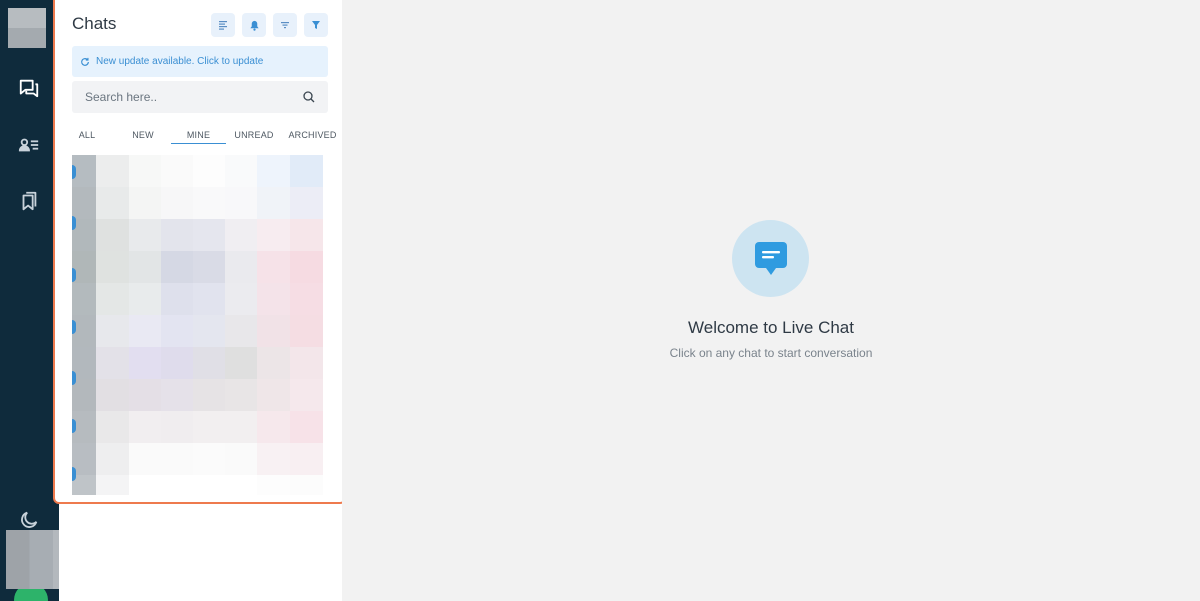 The height and width of the screenshot is (601, 1200). What do you see at coordinates (771, 353) in the screenshot?
I see `welcome-subtitle: Click on any chat to start conversation` at bounding box center [771, 353].